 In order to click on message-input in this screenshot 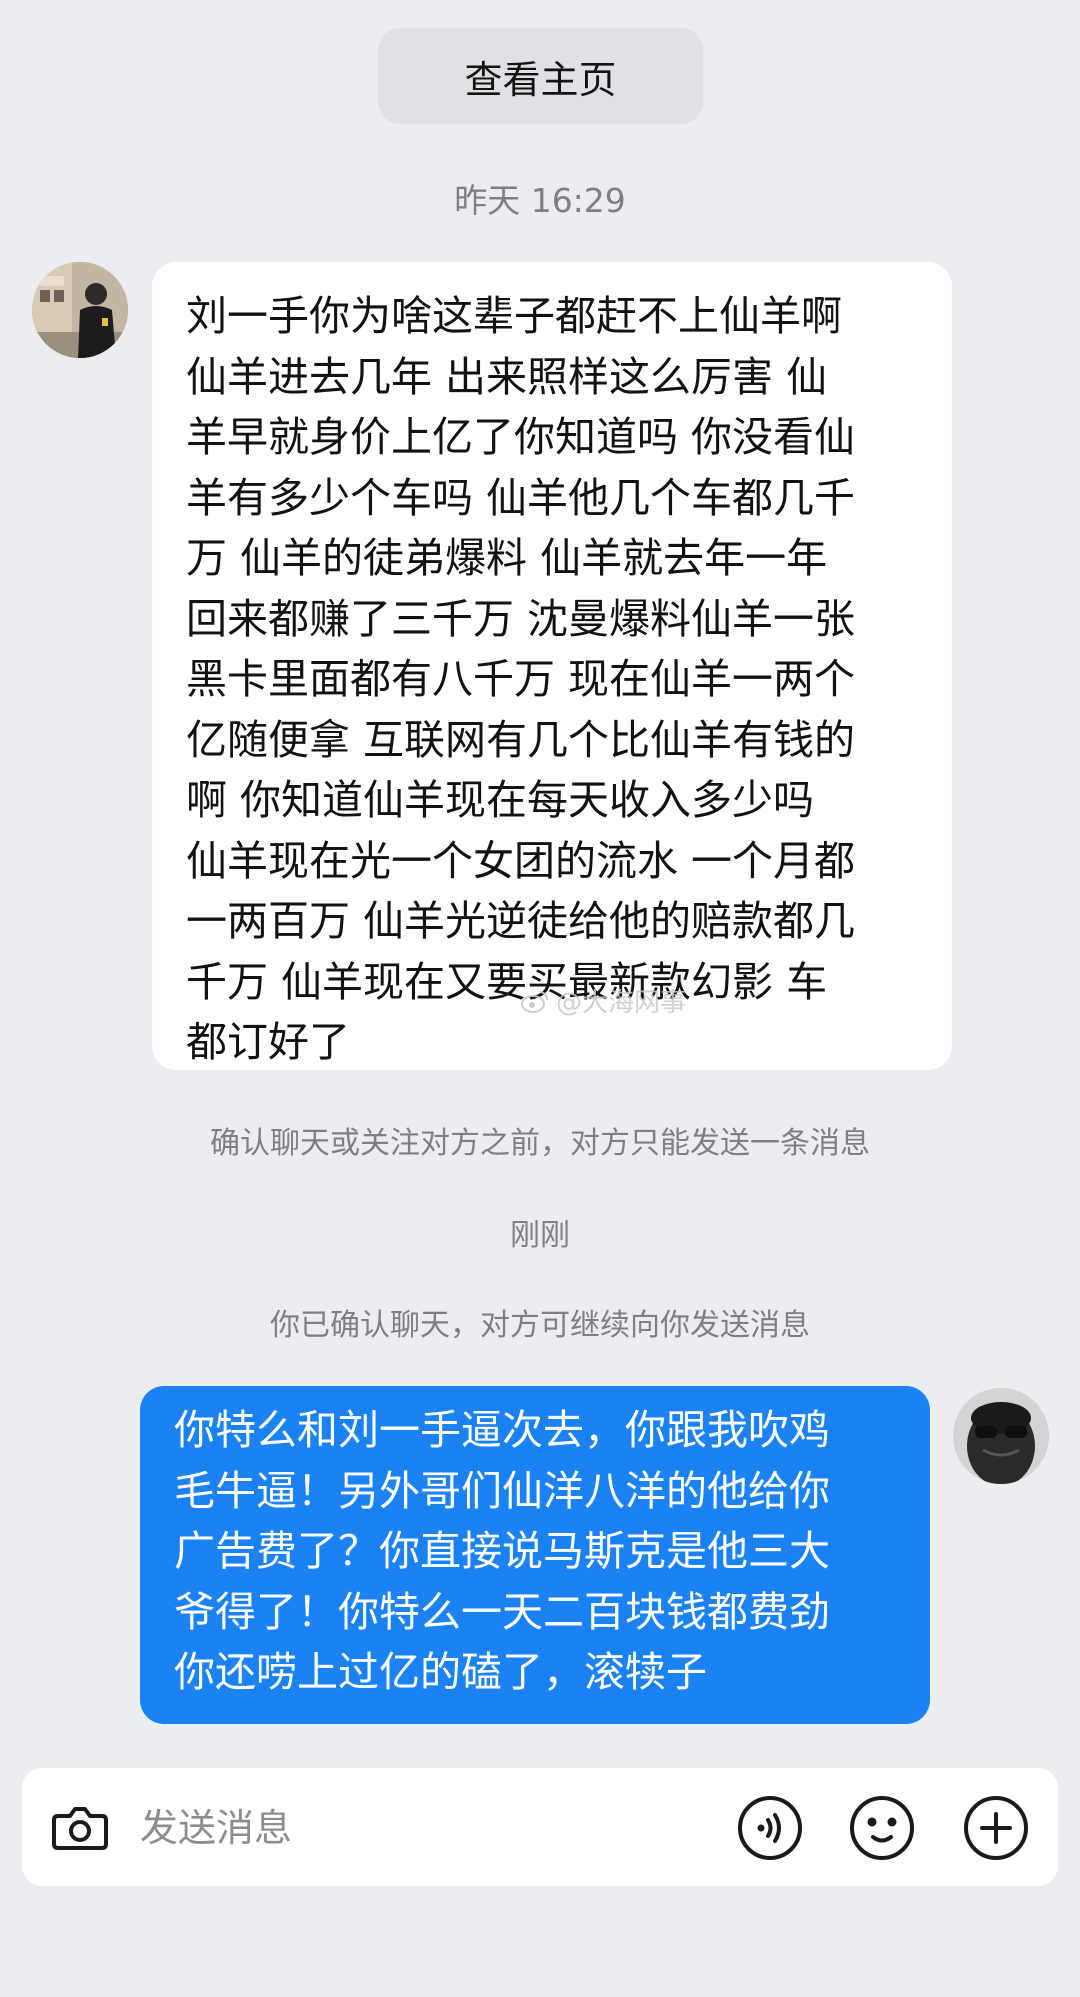, I will do `click(420, 1828)`.